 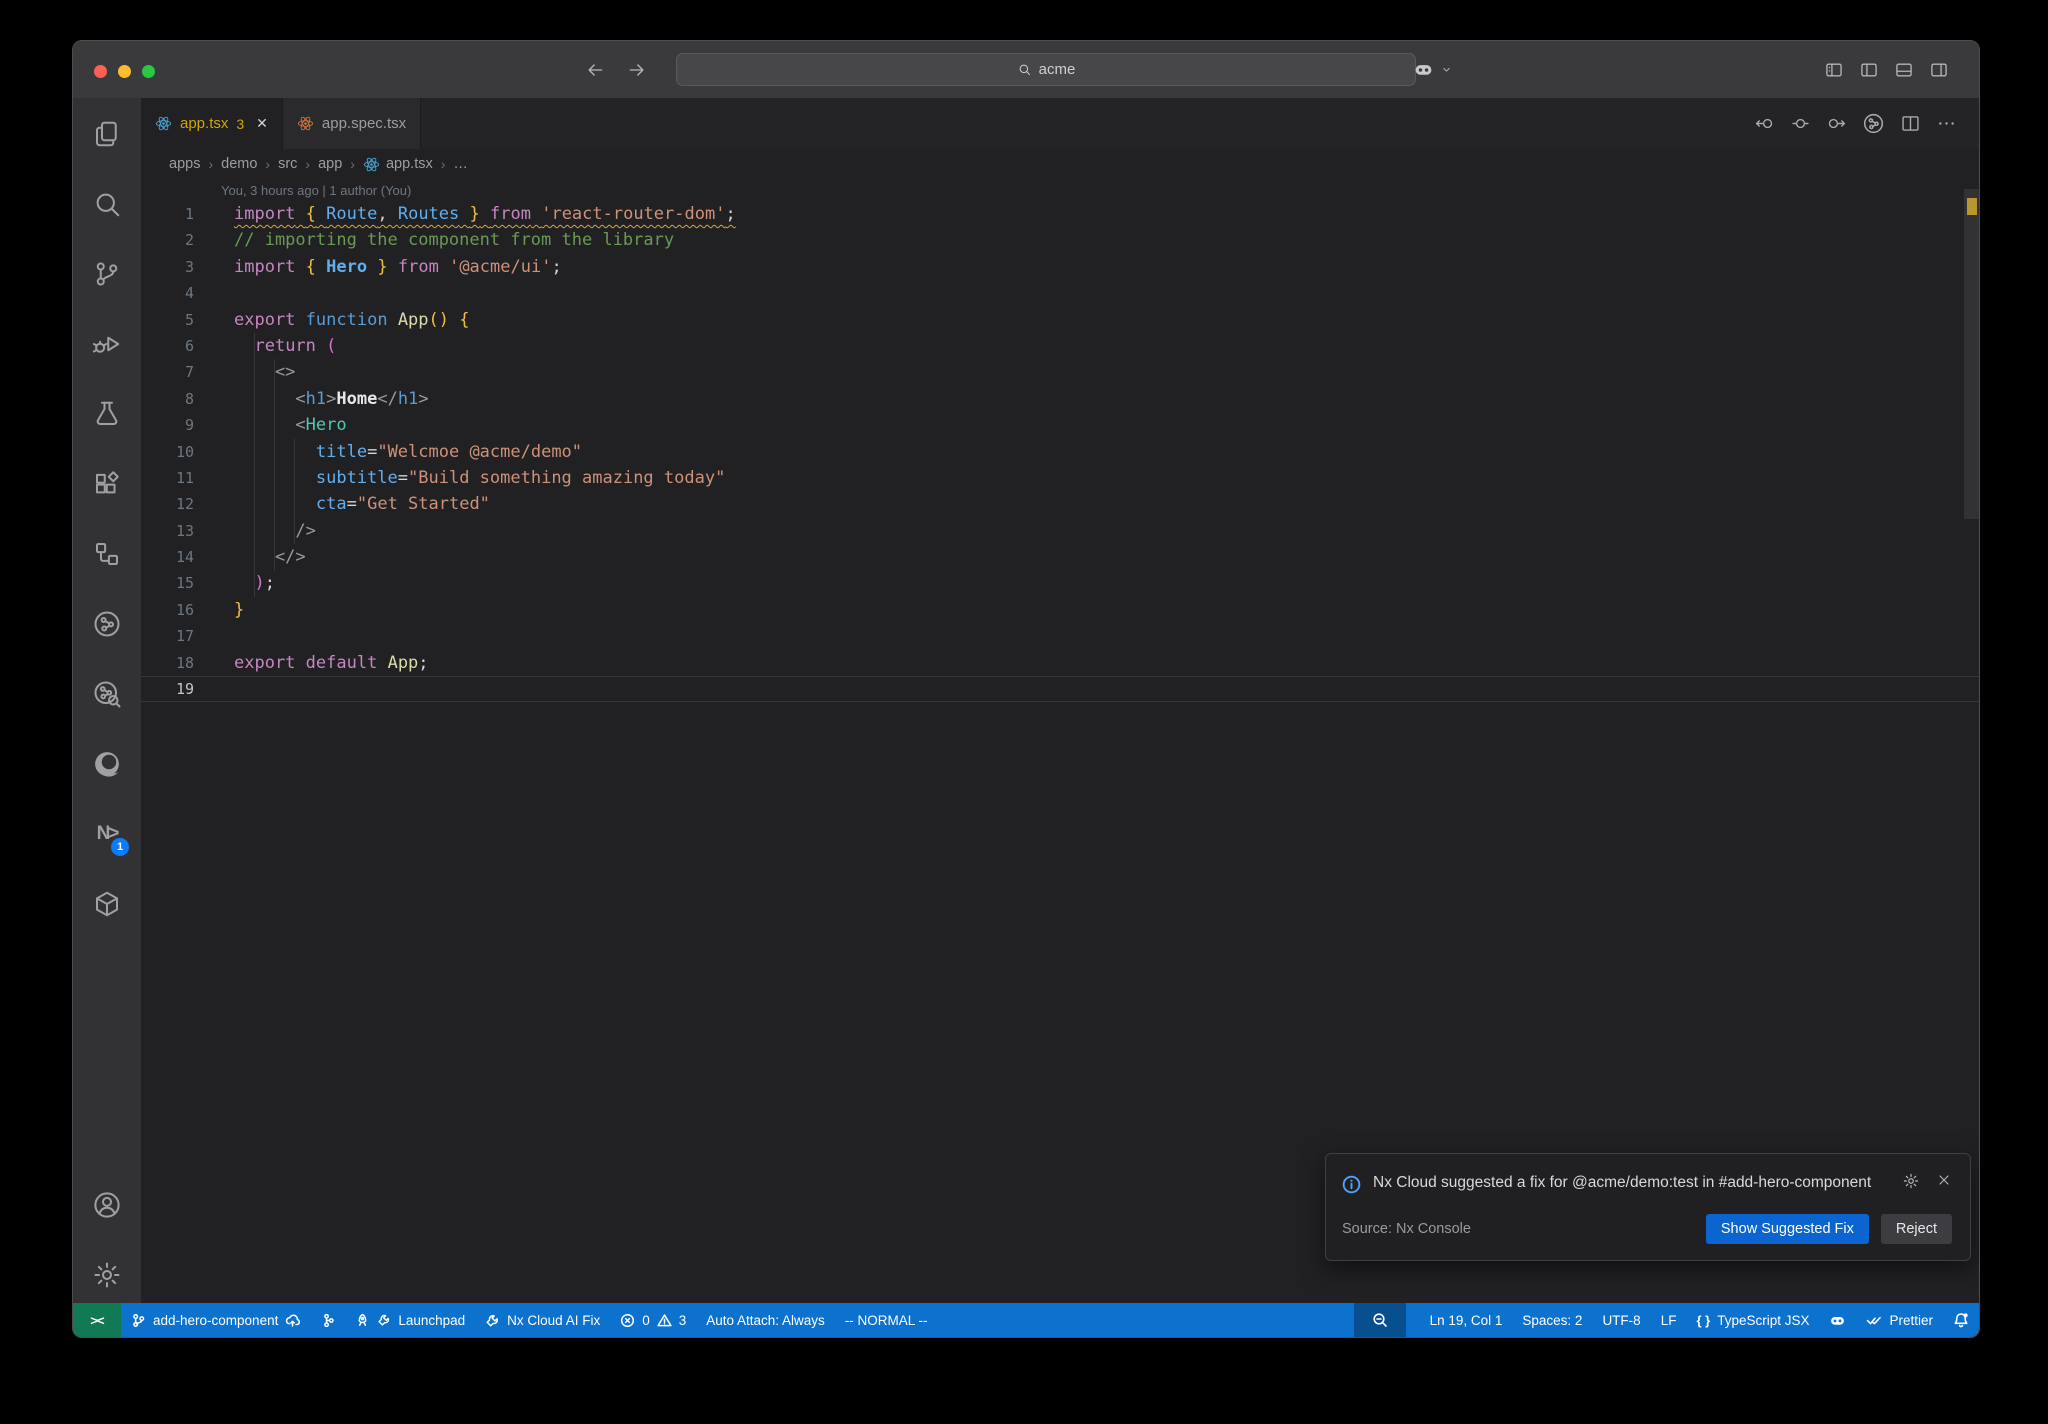 I want to click on activity-bar-item-search, so click(x=107, y=204).